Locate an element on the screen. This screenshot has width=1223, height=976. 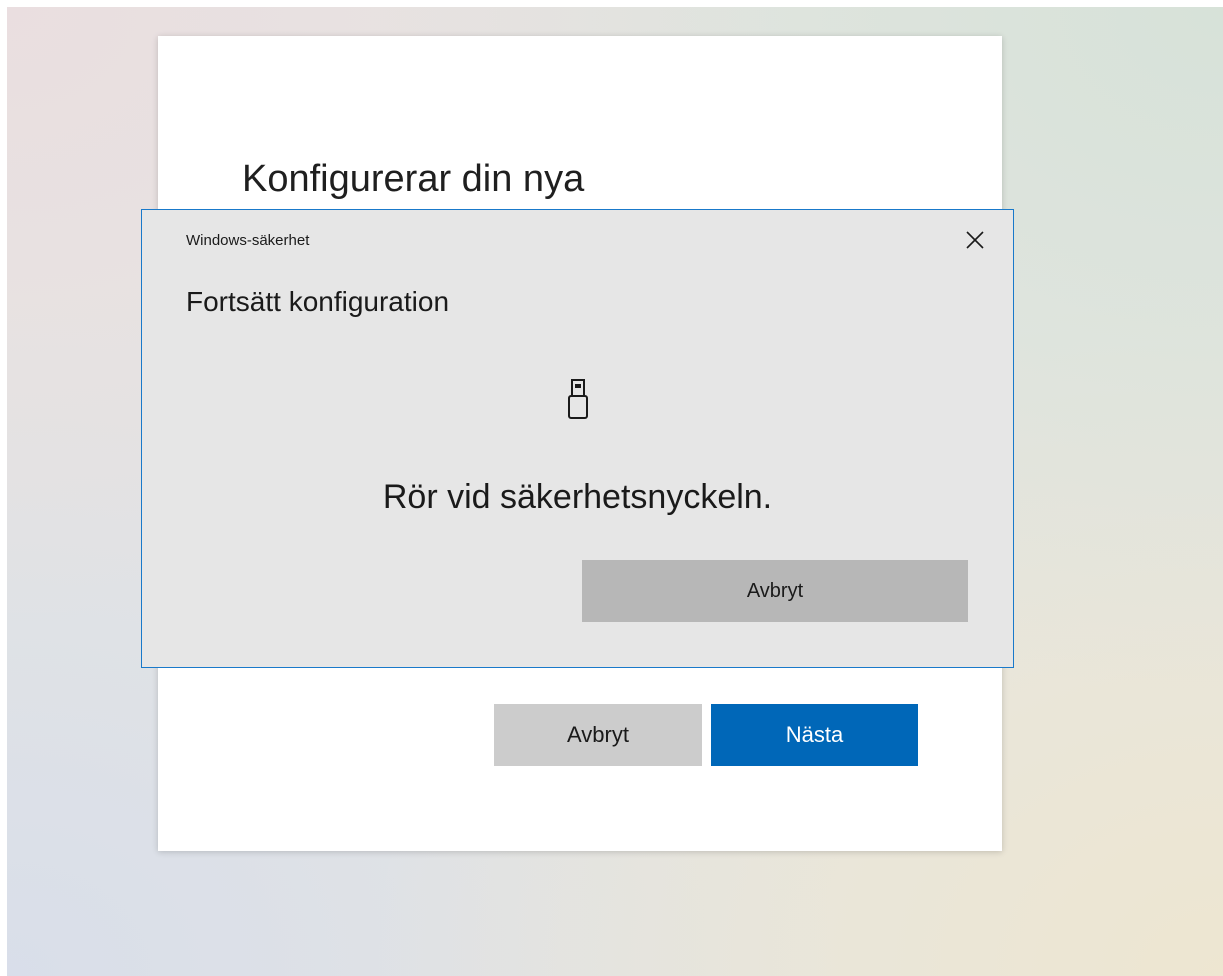
wizard-actions: Avbryt Nästa is located at coordinates (706, 735).